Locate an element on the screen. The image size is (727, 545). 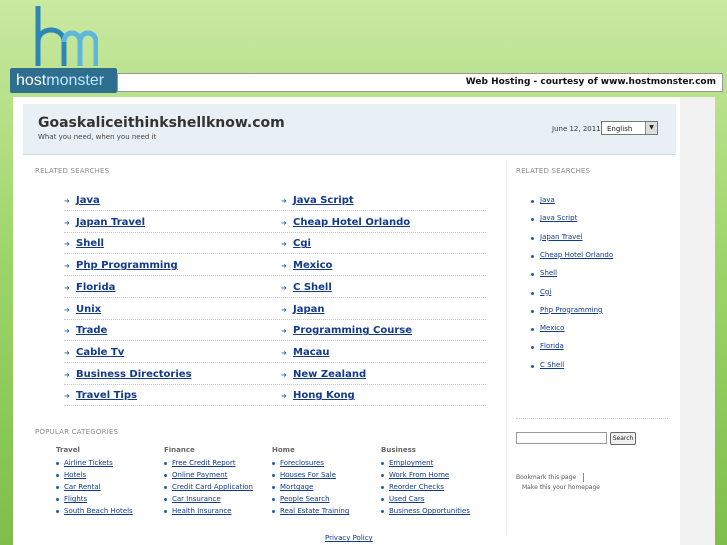
site-title: Goaskaliceithinkshellknow.com is located at coordinates (161, 123).